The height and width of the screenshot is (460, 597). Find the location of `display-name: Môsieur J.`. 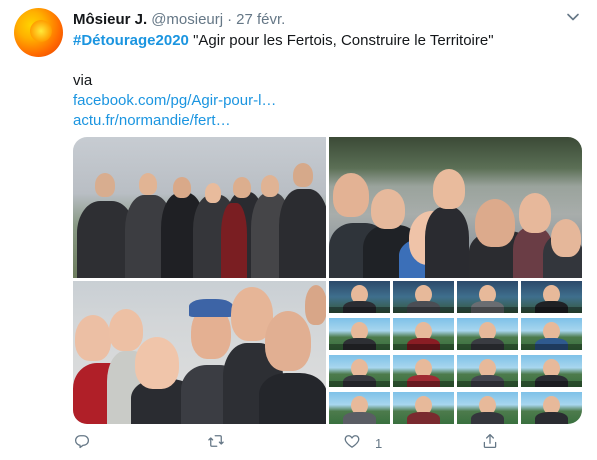

display-name: Môsieur J. is located at coordinates (110, 19).